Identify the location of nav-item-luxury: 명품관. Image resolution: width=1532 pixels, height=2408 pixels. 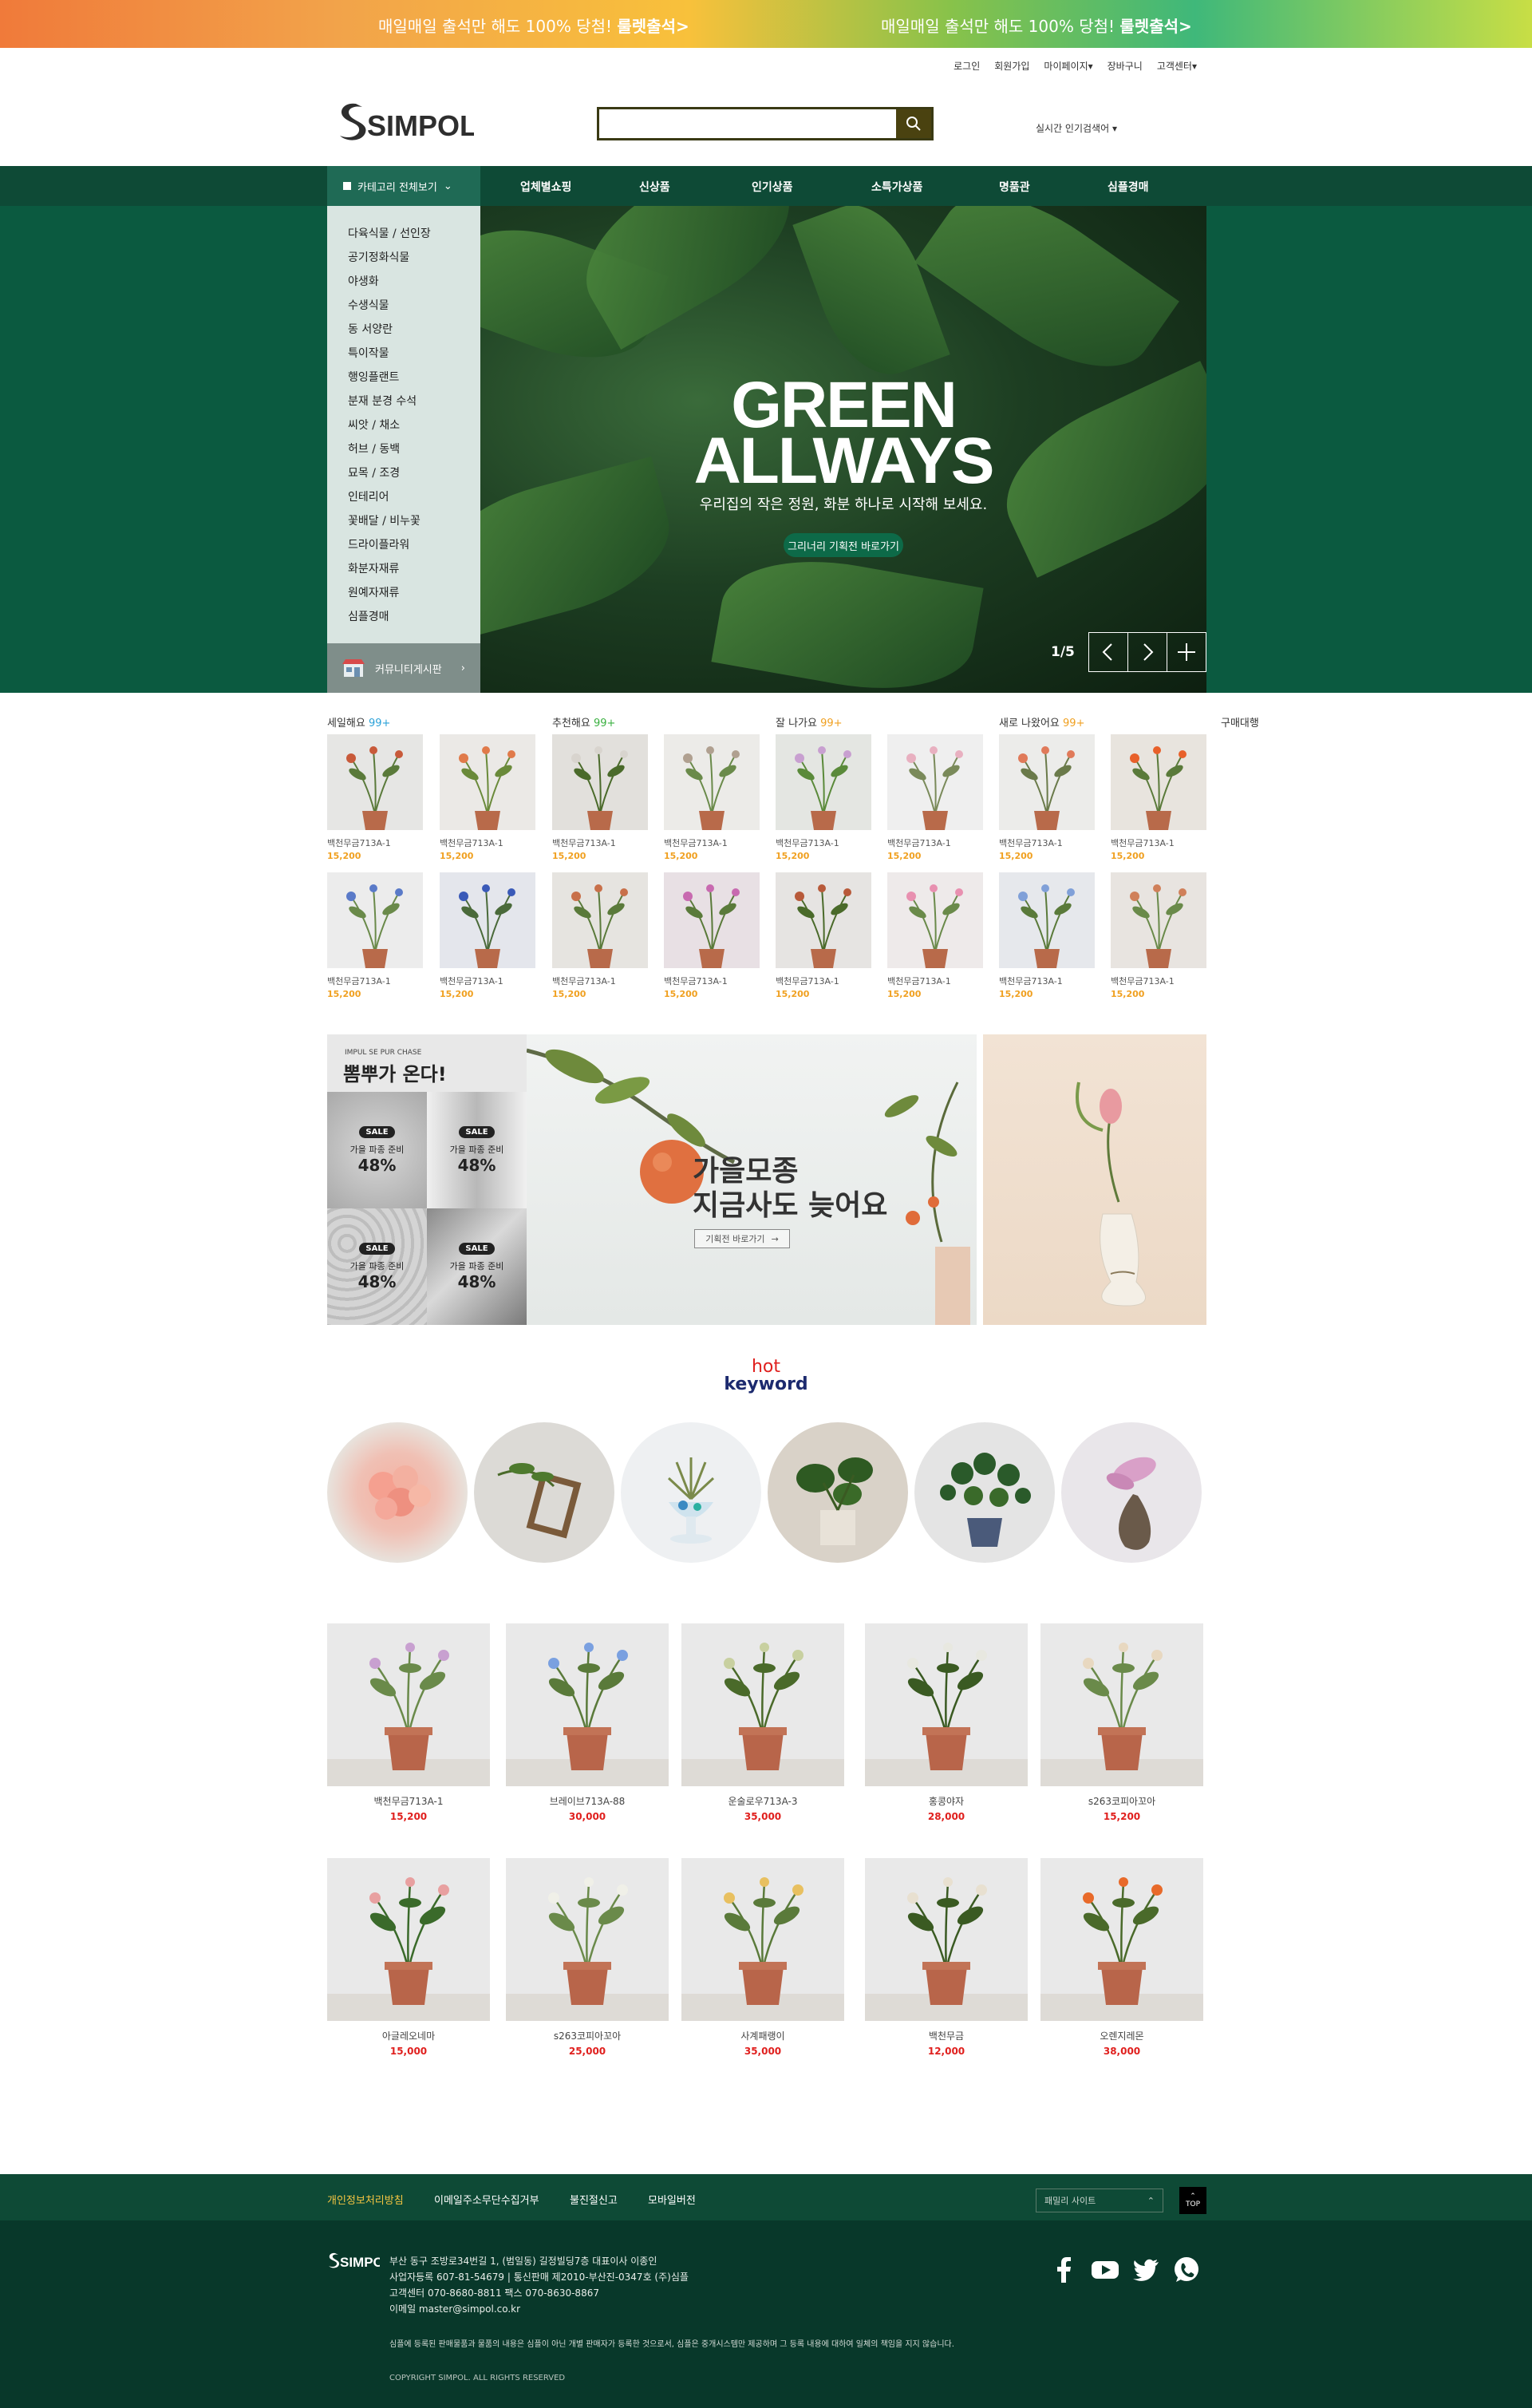
(1014, 187).